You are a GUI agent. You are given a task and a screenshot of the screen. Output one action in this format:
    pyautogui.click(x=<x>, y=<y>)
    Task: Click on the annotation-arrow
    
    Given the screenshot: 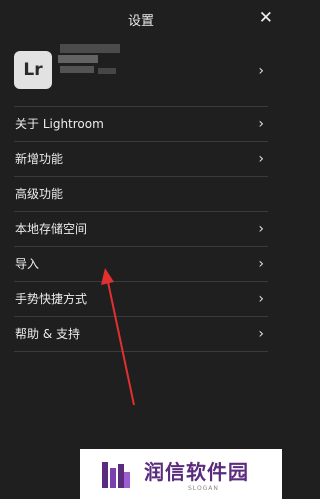 What is the action you would take?
    pyautogui.click(x=118, y=337)
    